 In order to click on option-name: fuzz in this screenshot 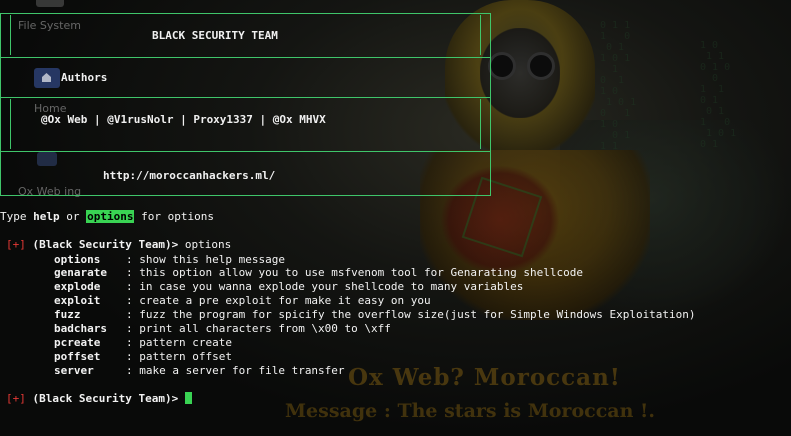, I will do `click(67, 314)`.